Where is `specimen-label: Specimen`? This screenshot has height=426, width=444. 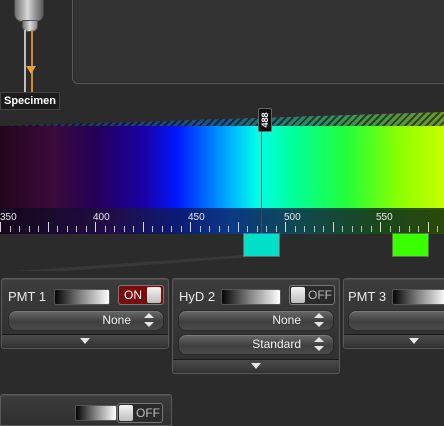 specimen-label: Specimen is located at coordinates (30, 101).